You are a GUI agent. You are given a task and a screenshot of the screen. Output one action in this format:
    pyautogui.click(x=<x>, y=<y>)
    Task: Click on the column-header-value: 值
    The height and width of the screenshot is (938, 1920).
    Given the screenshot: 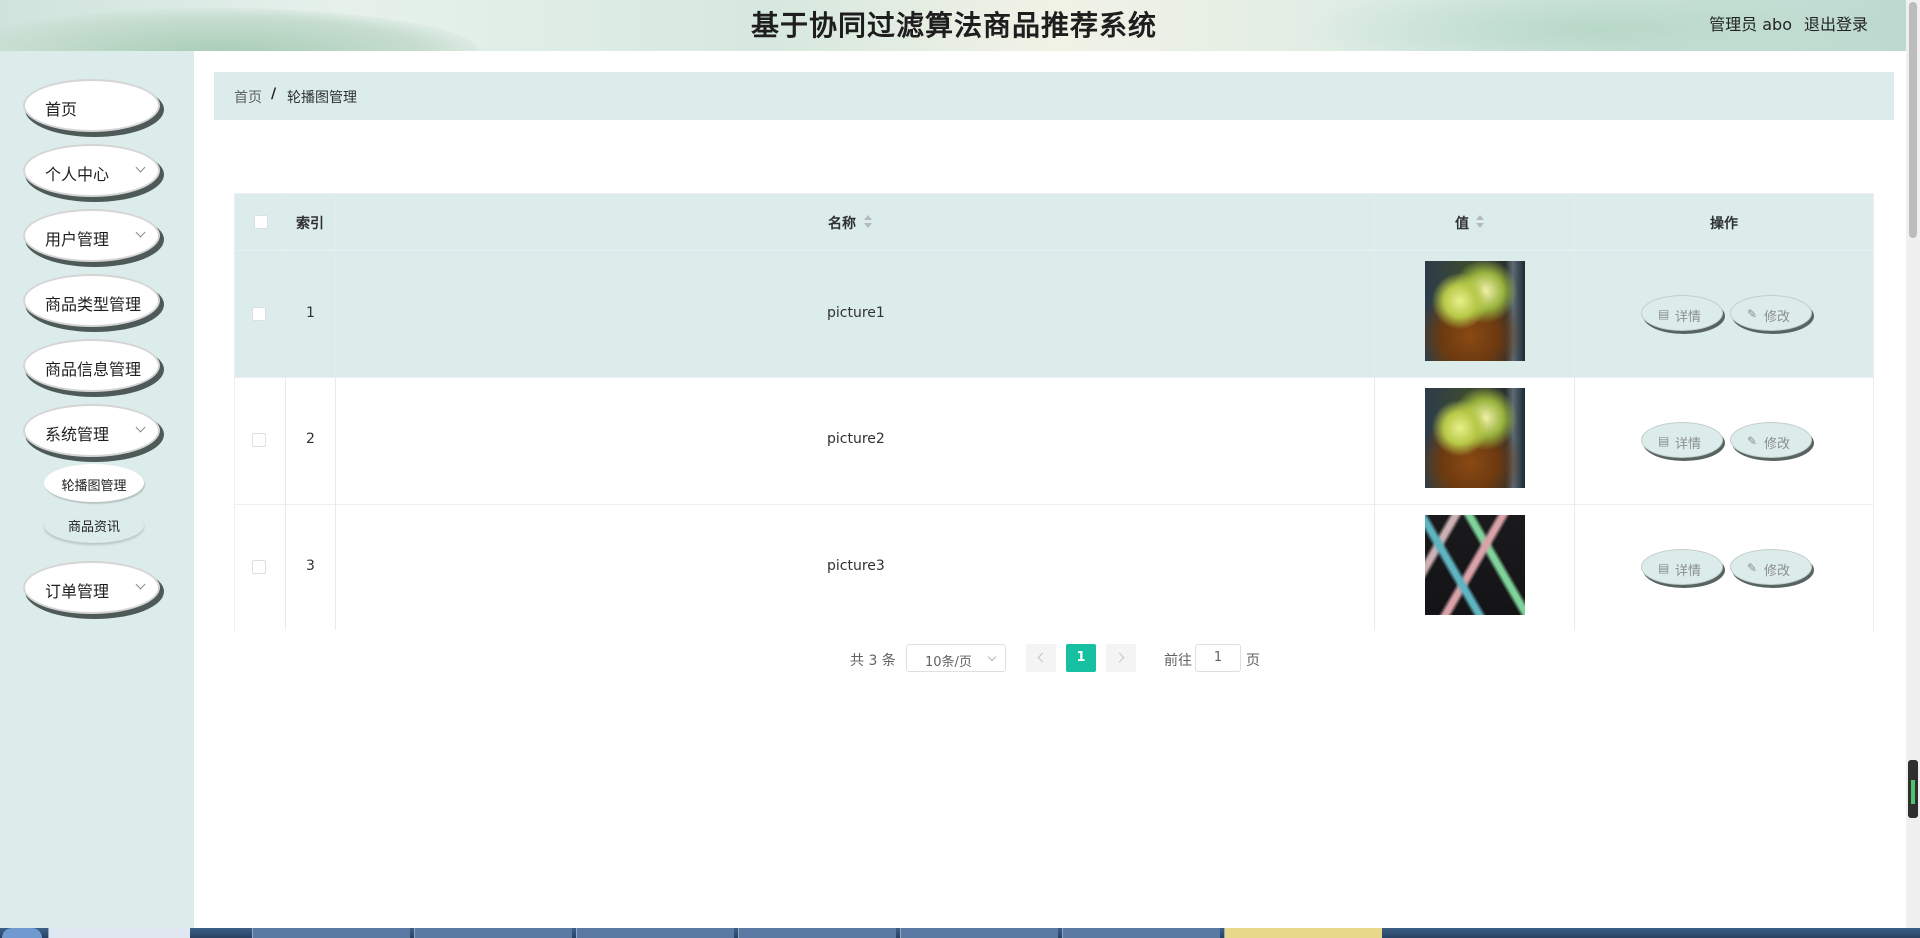 What is the action you would take?
    pyautogui.click(x=1462, y=223)
    